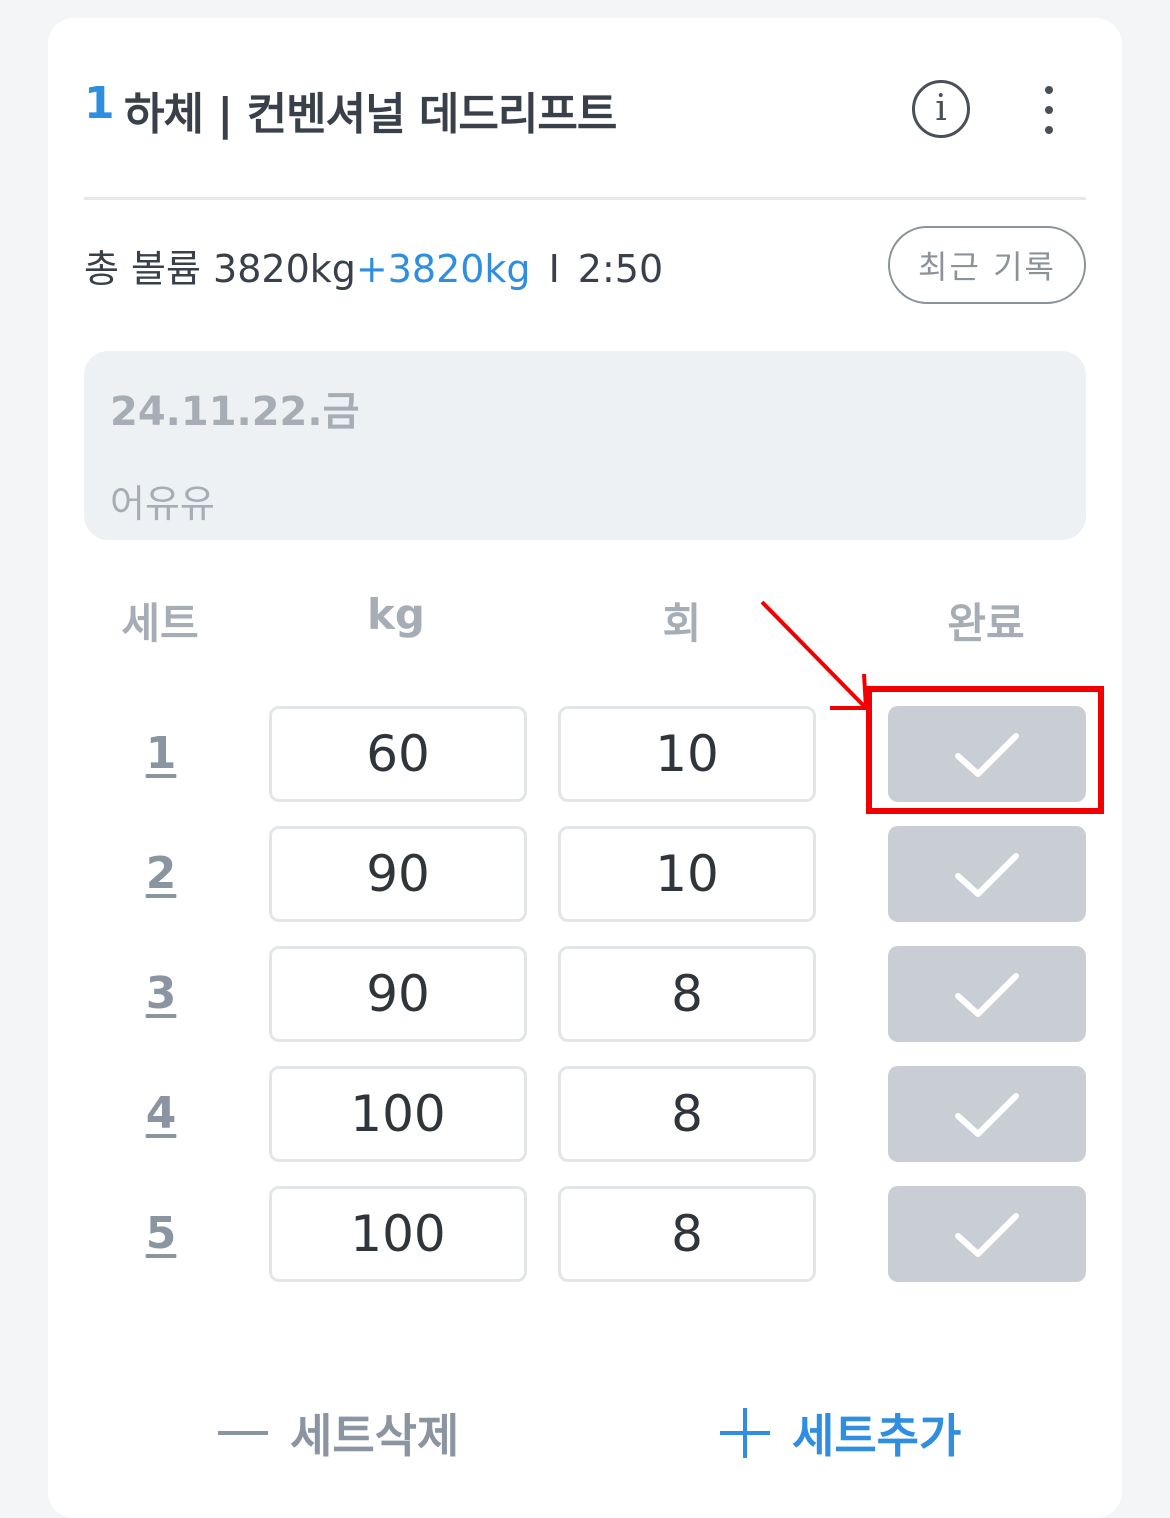 This screenshot has height=1518, width=1170. What do you see at coordinates (398, 754) in the screenshot?
I see `kg-input-1: 60` at bounding box center [398, 754].